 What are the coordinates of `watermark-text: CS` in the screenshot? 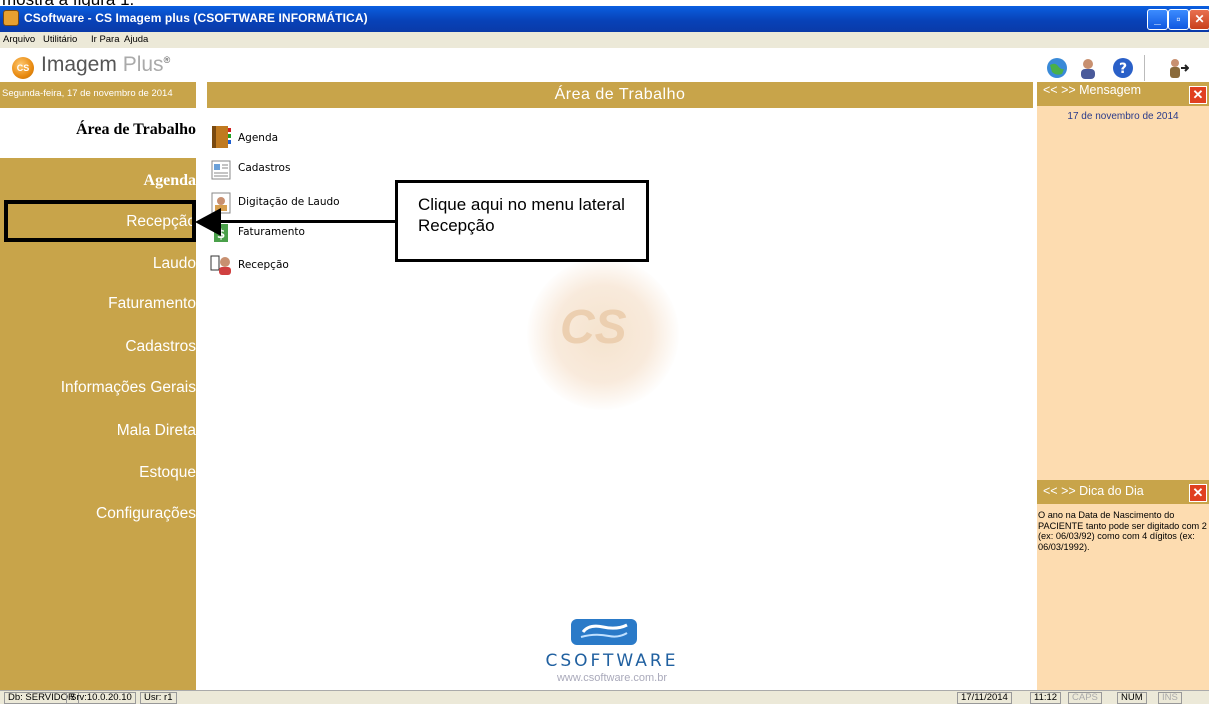 It's located at (593, 327).